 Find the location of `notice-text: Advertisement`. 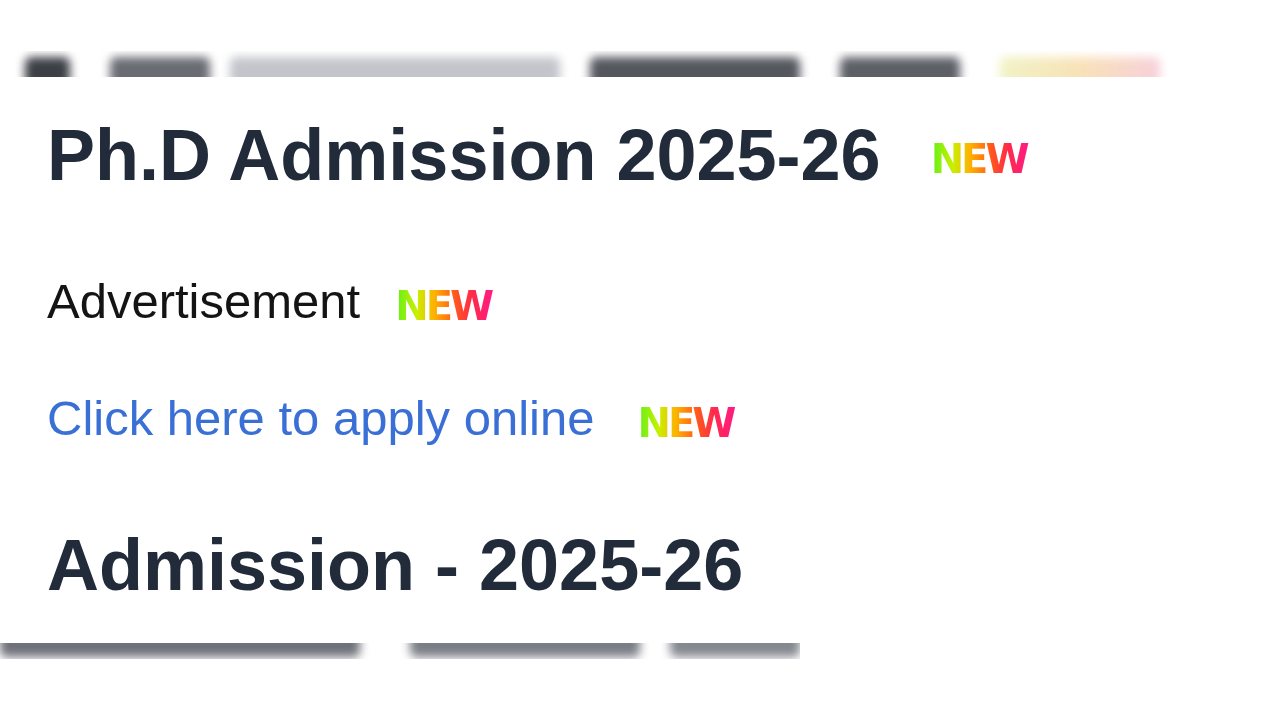

notice-text: Advertisement is located at coordinates (204, 301).